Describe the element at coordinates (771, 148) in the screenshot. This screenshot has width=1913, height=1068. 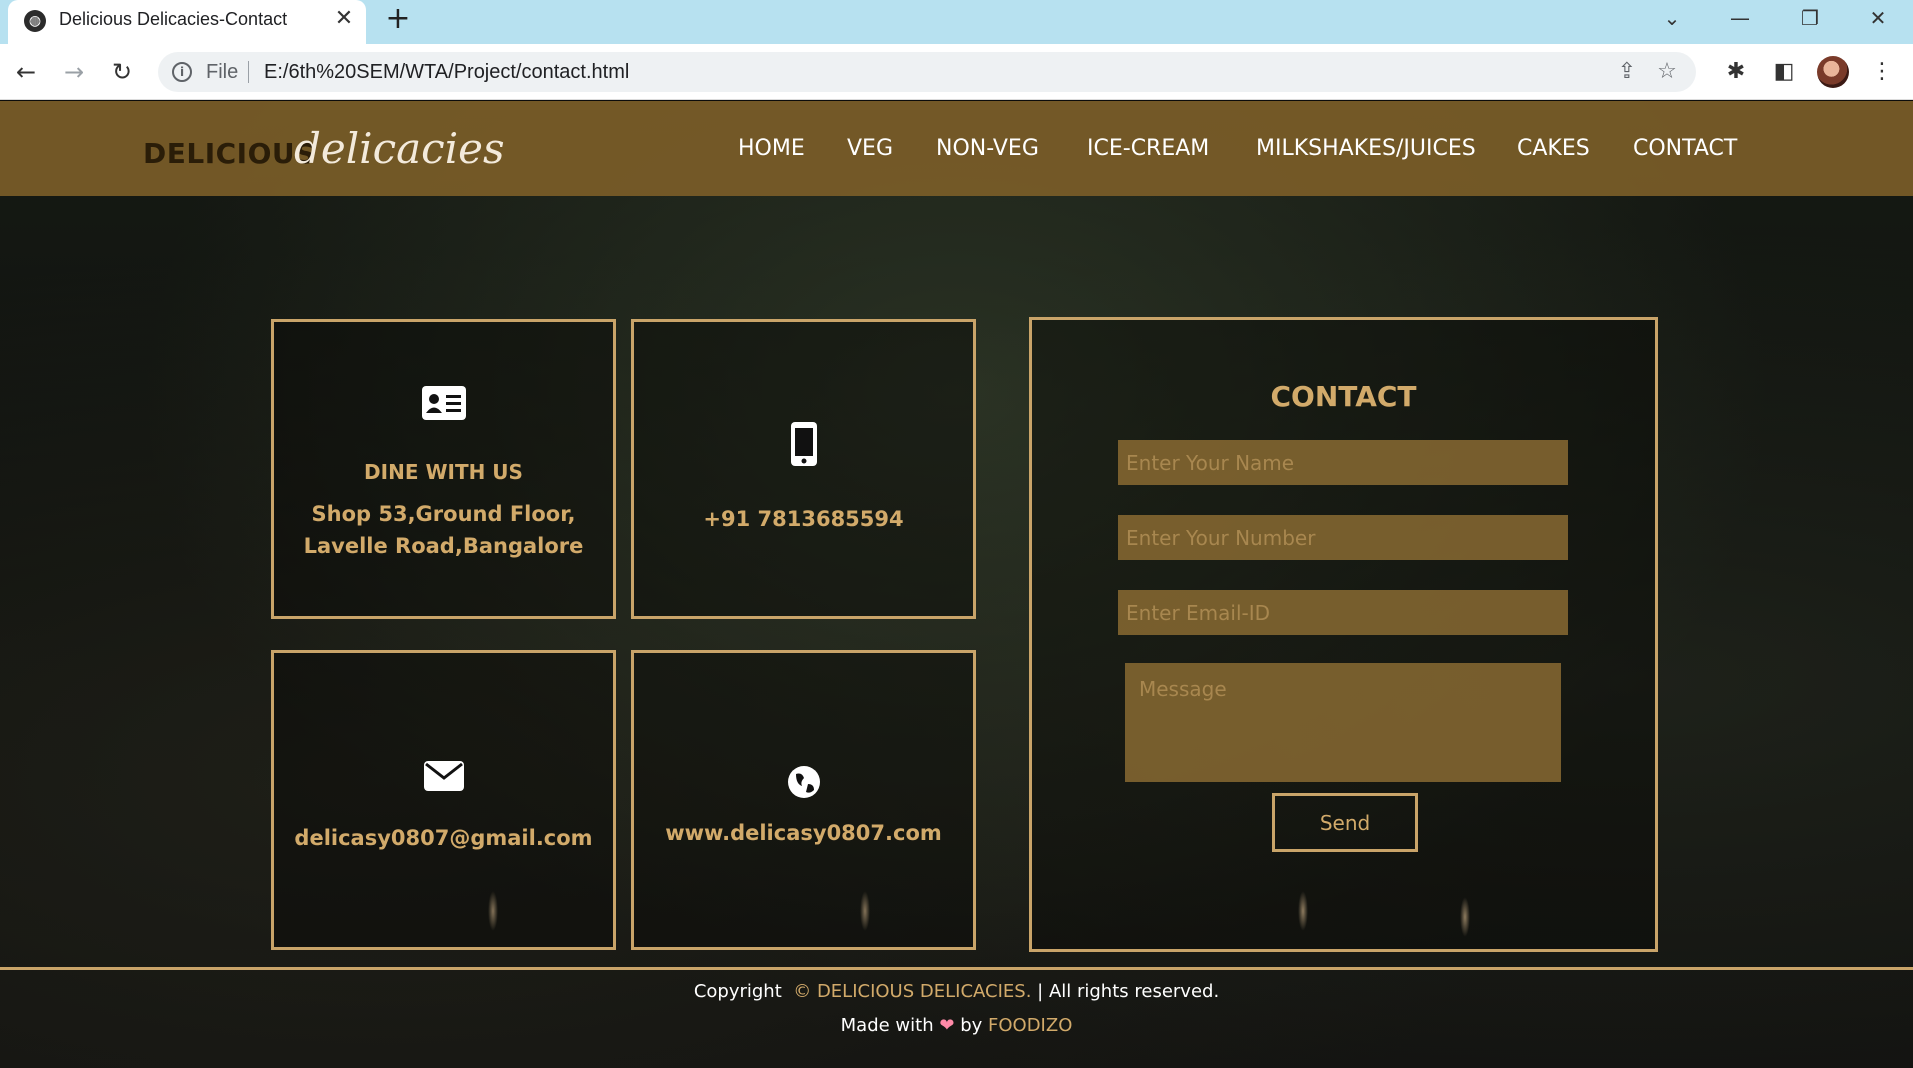
I see `nav-home: HOME` at that location.